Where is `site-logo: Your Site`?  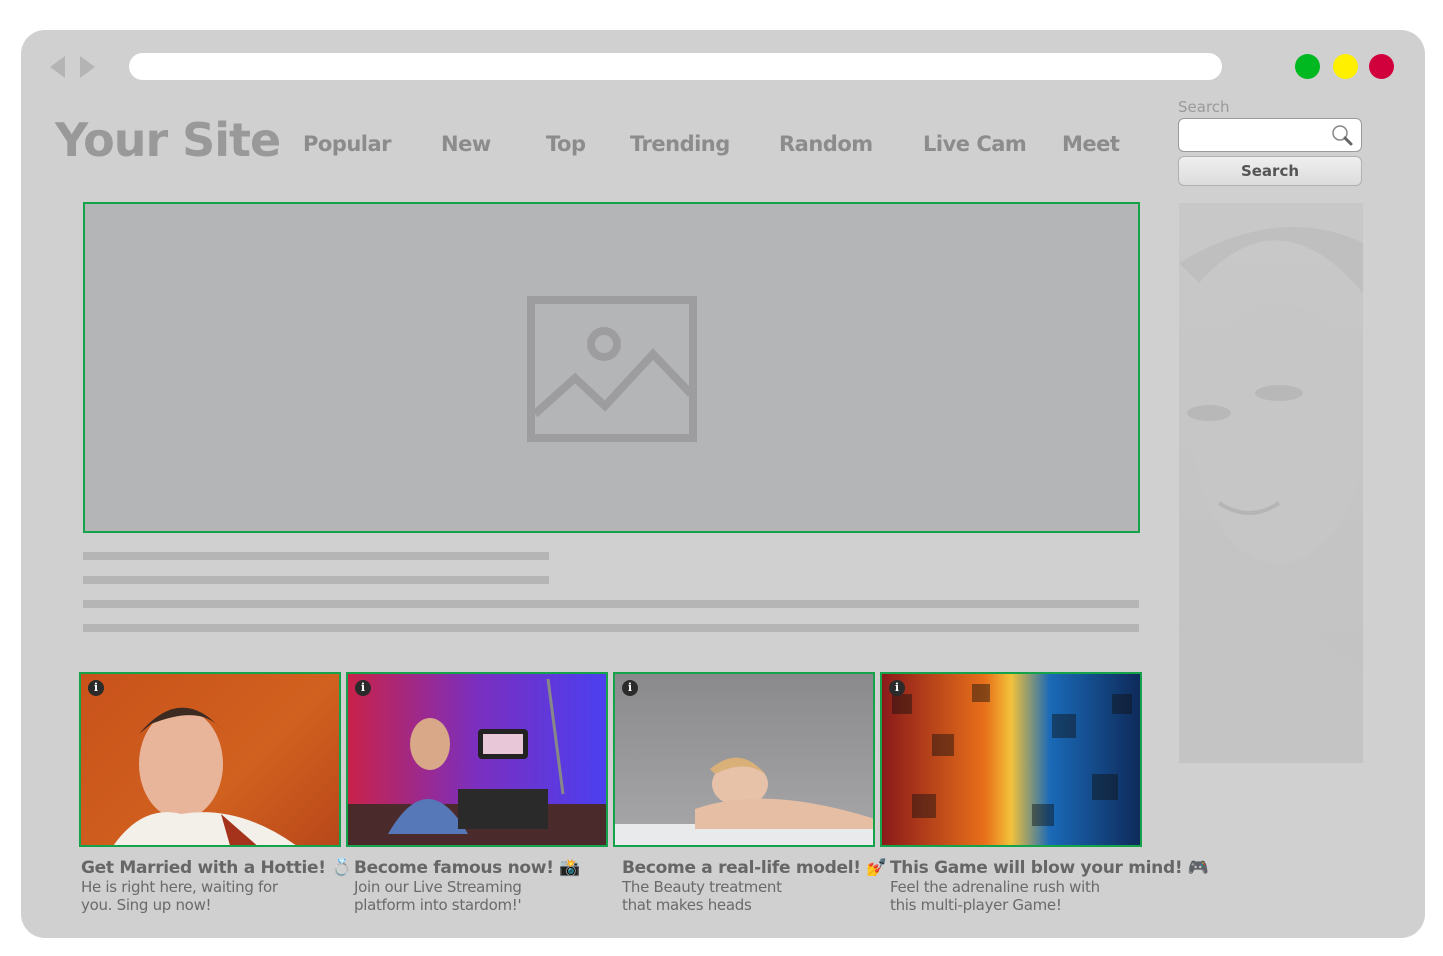 site-logo: Your Site is located at coordinates (168, 140).